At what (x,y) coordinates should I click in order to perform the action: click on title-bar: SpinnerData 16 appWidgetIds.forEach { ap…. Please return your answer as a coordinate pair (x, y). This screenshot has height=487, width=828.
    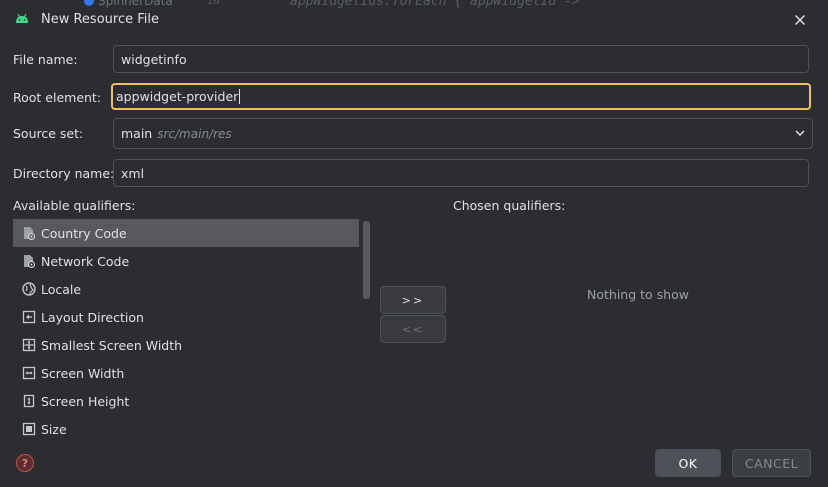
    Looking at the image, I should click on (414, 18).